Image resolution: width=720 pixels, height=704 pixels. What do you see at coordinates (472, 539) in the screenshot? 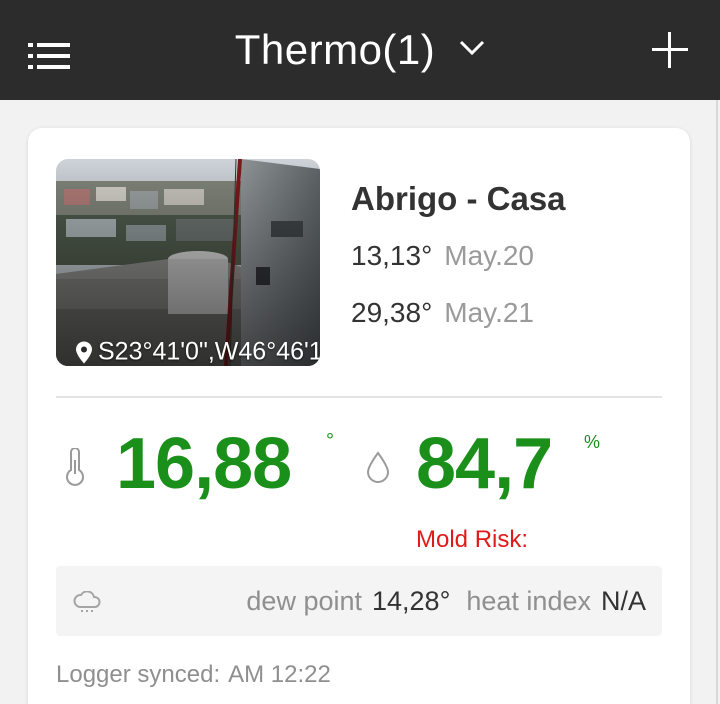
I see `mold-risk-label: Mold Risk:` at bounding box center [472, 539].